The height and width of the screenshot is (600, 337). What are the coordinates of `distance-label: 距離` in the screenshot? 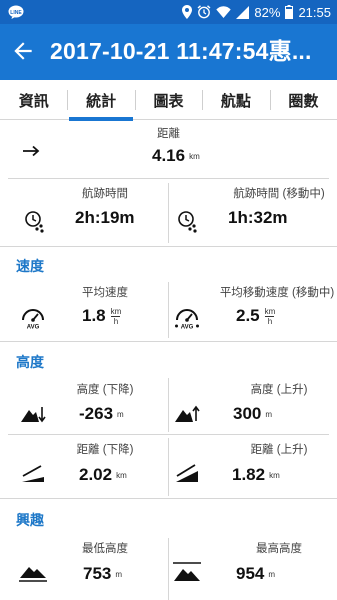 It's located at (168, 134).